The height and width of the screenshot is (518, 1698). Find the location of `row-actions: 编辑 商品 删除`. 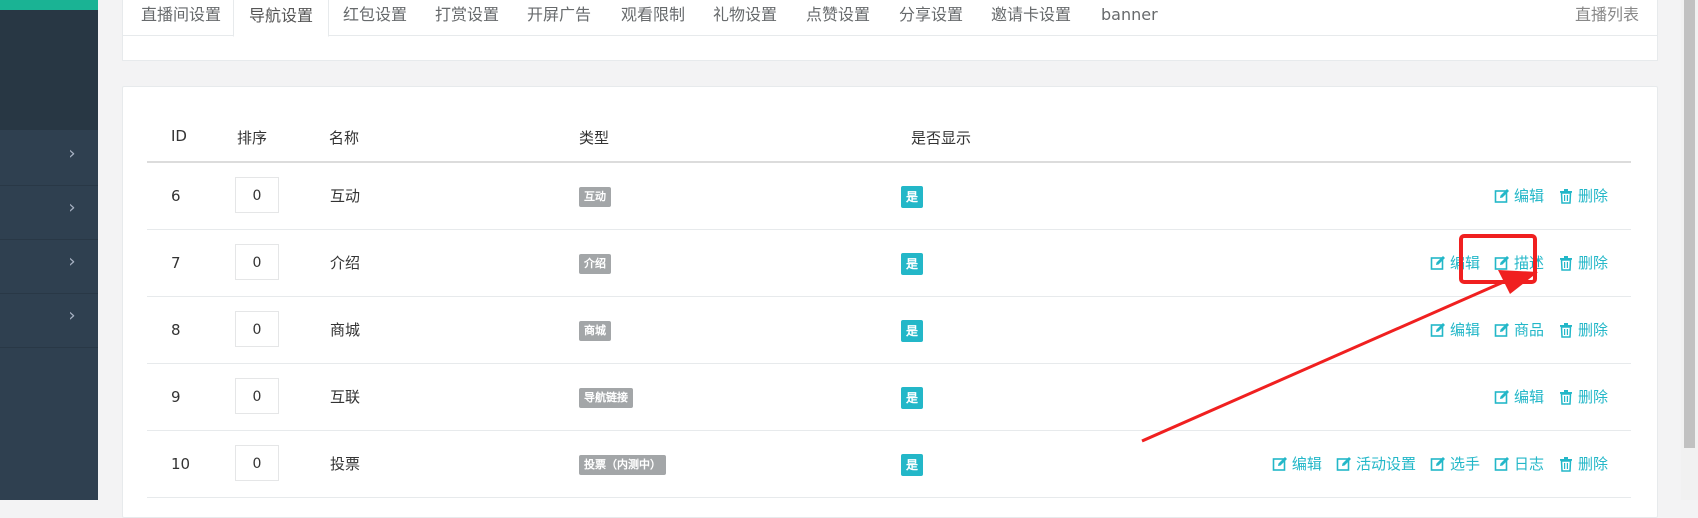

row-actions: 编辑 商品 删除 is located at coordinates (1519, 330).